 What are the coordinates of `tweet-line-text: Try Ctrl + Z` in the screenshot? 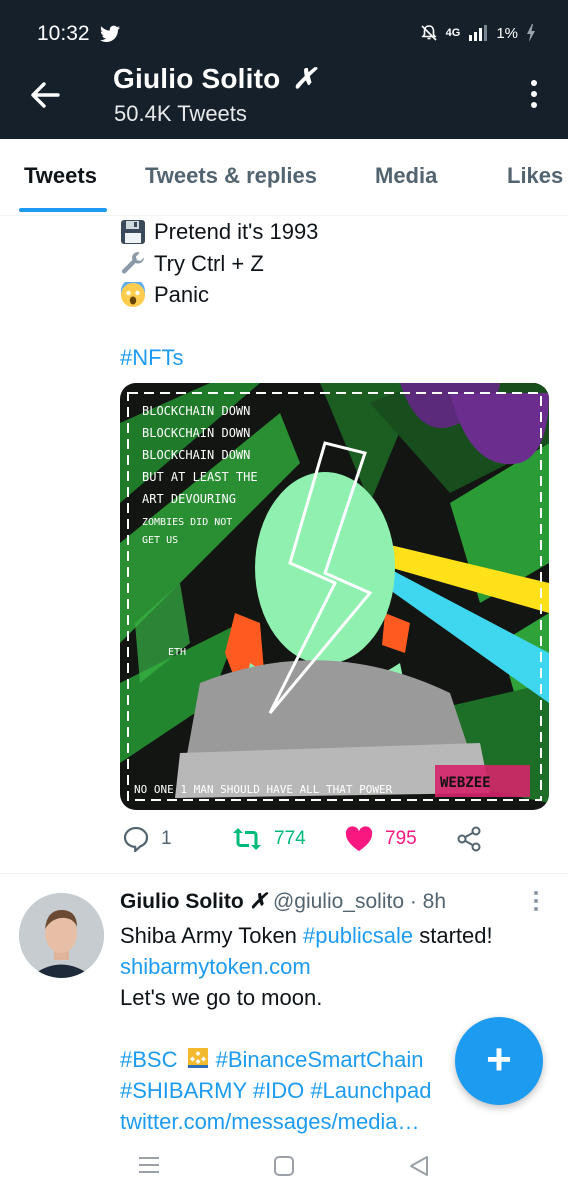 It's located at (209, 263).